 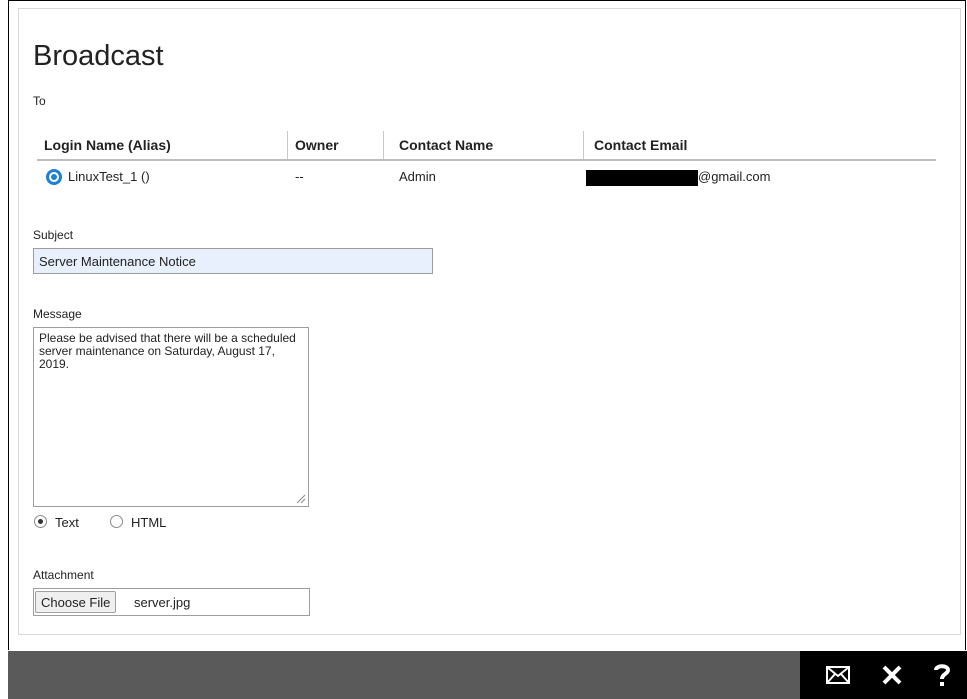 I want to click on to-label: To, so click(x=39, y=101).